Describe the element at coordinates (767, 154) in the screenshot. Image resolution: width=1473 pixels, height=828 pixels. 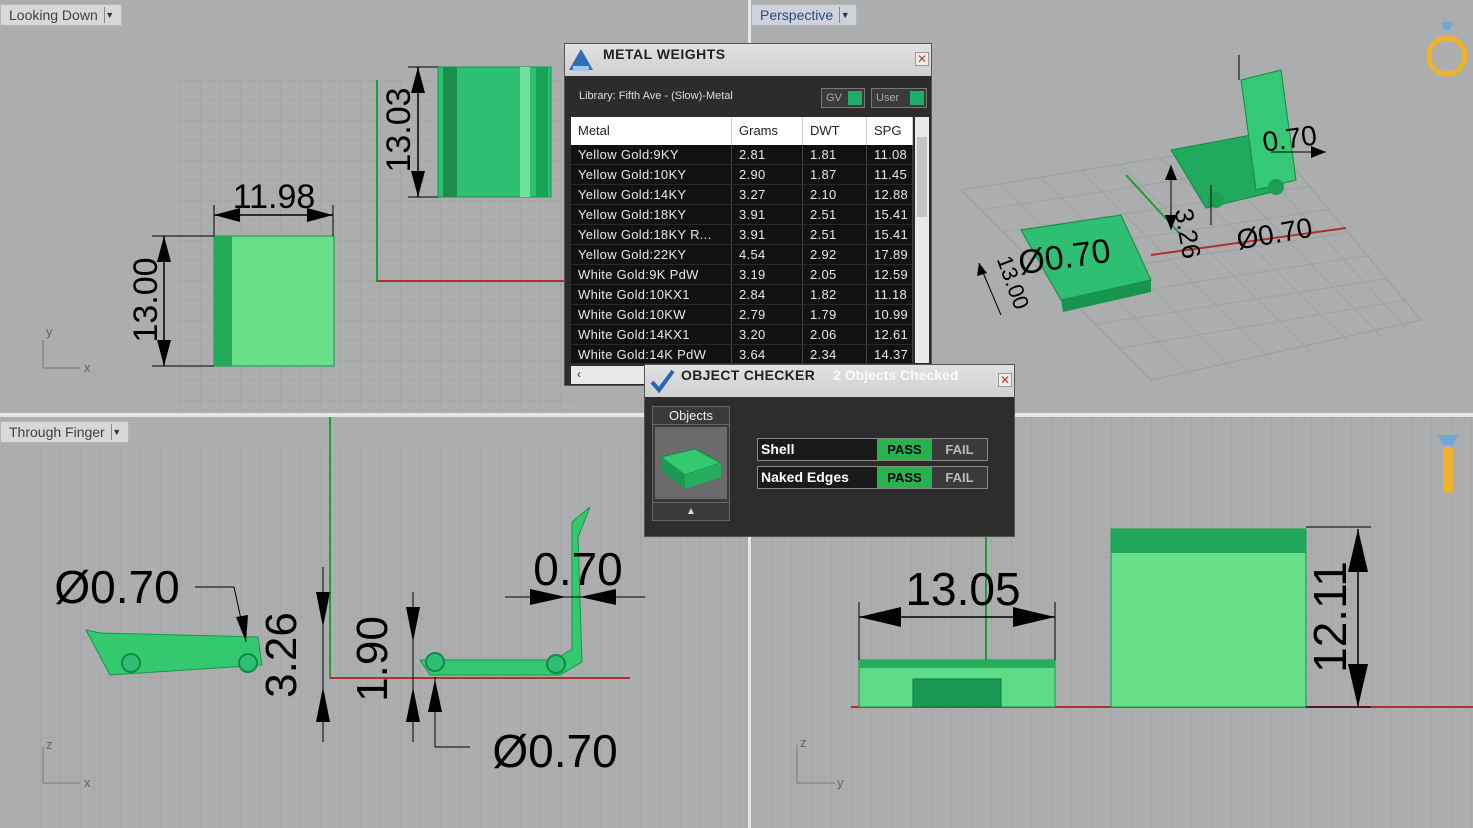
I see `table-cell: 2.81` at that location.